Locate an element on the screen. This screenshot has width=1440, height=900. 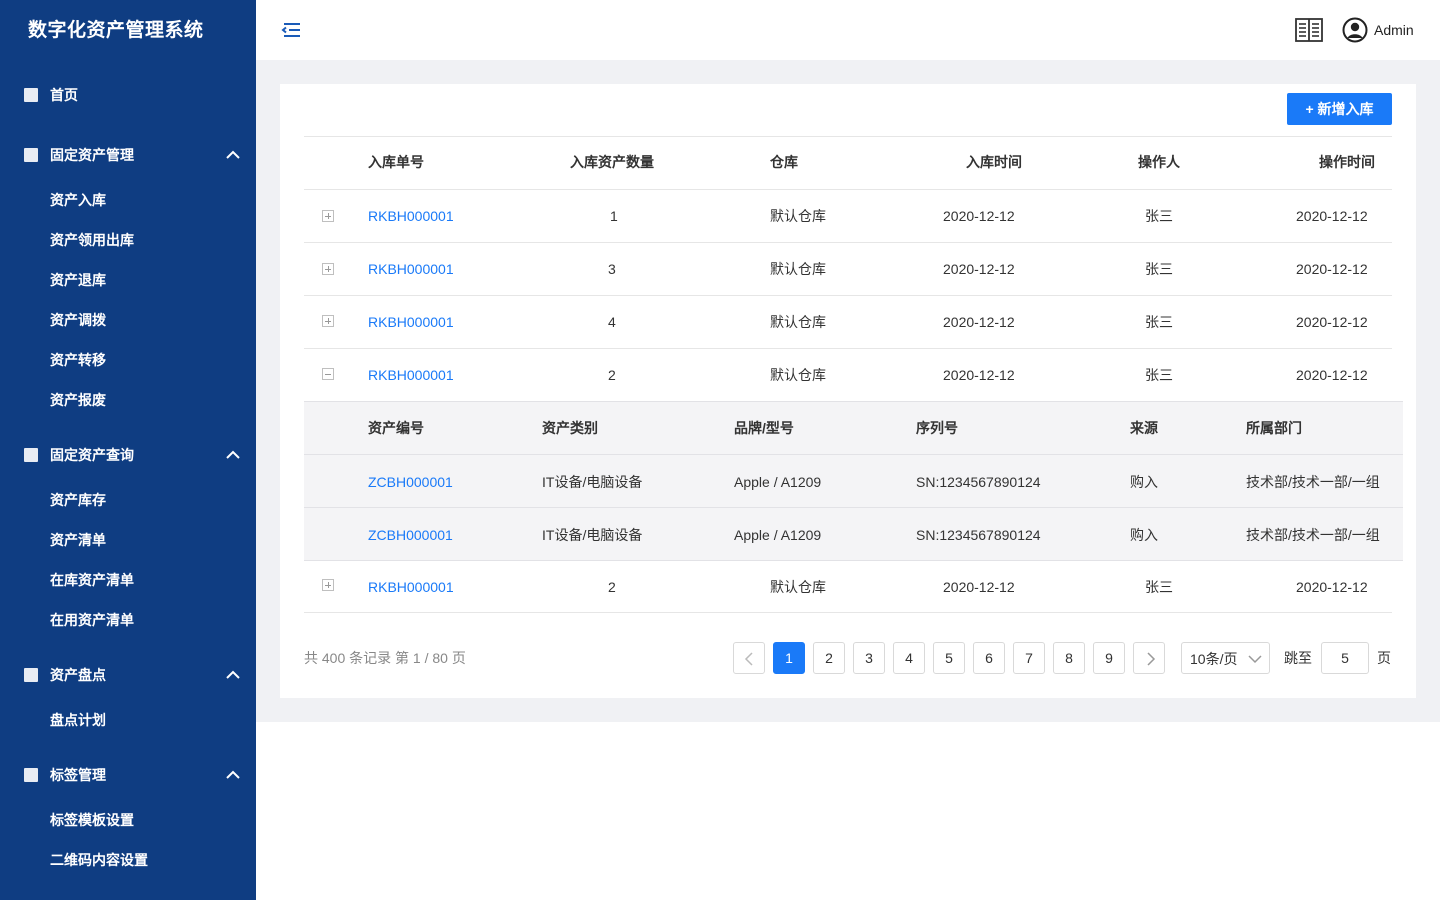
user-avatar-icon is located at coordinates (1355, 30).